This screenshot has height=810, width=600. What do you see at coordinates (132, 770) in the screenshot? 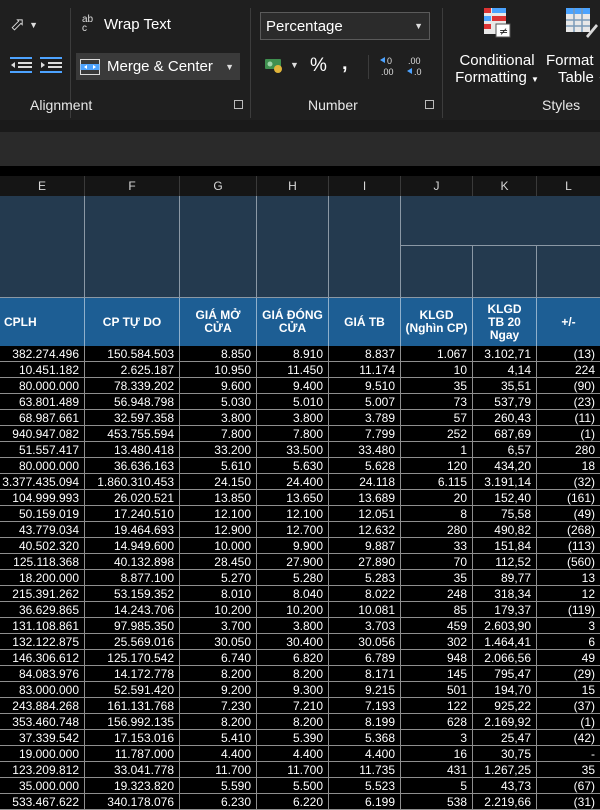
I see `cell-cp-tu-do: 33.041.778` at bounding box center [132, 770].